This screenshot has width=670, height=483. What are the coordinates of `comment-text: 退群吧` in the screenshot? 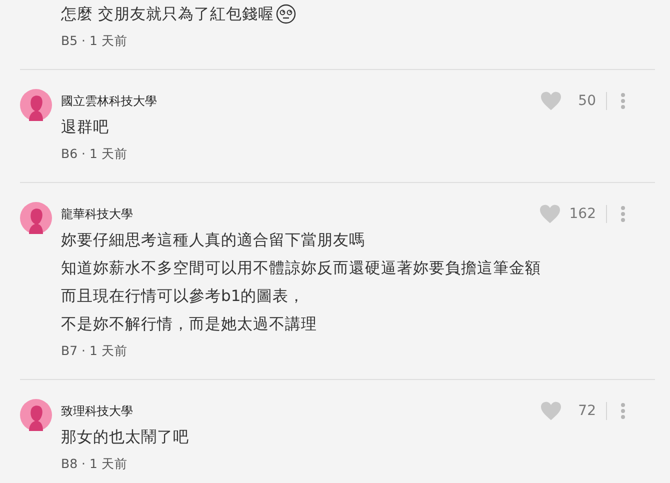 It's located at (85, 127).